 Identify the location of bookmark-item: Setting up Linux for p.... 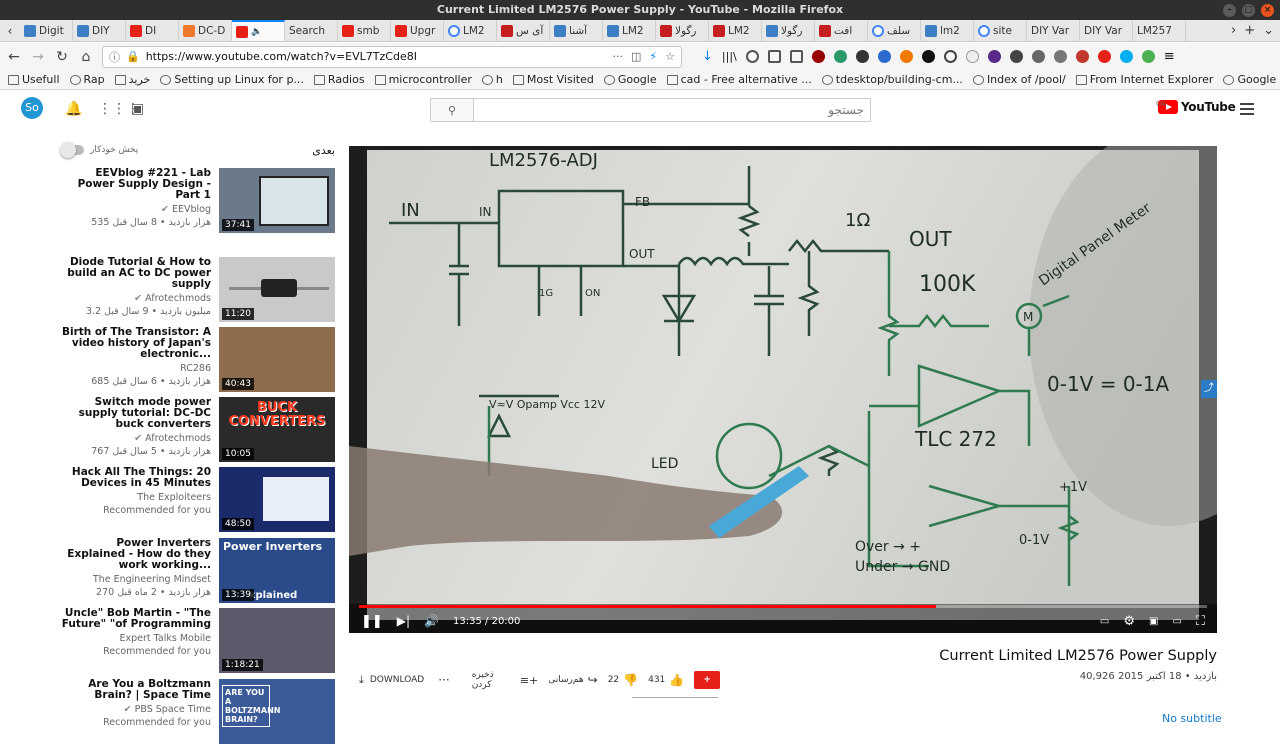
(232, 79).